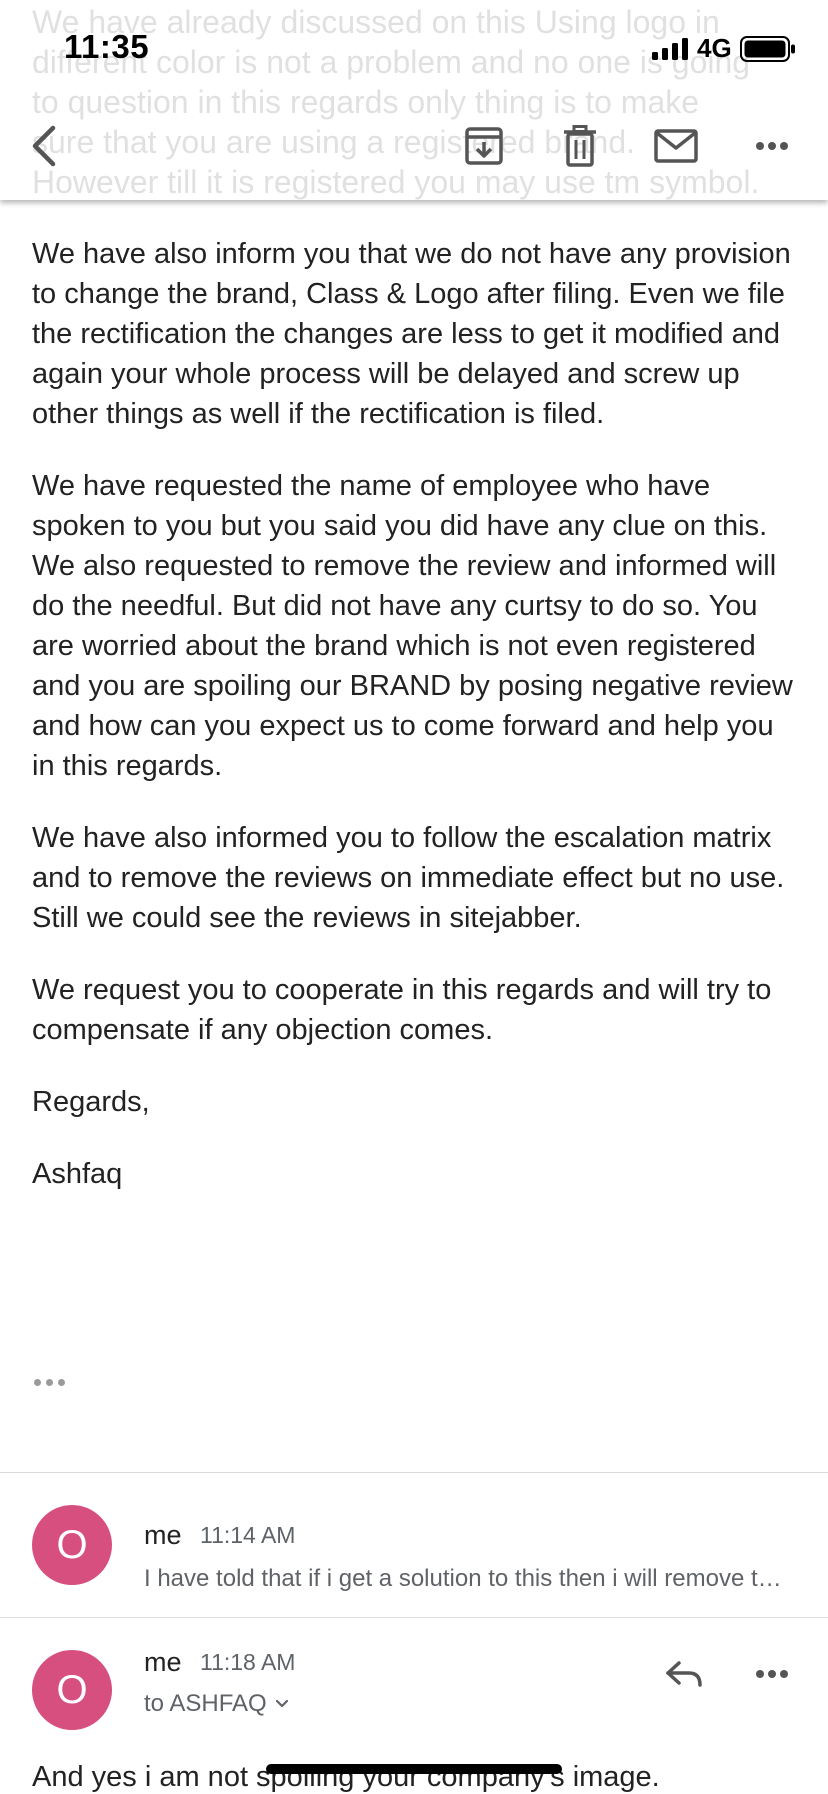  I want to click on message-more-button, so click(772, 1674).